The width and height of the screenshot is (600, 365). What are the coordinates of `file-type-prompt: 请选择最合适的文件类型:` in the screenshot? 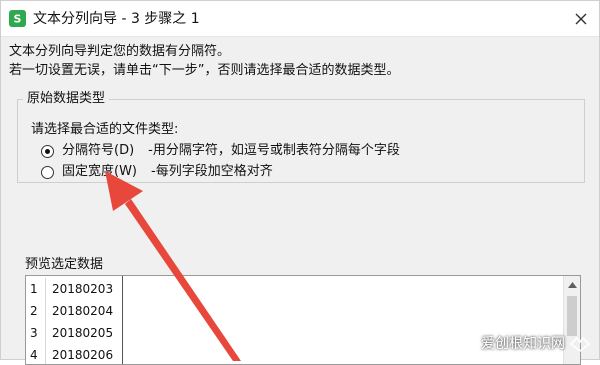 It's located at (105, 129).